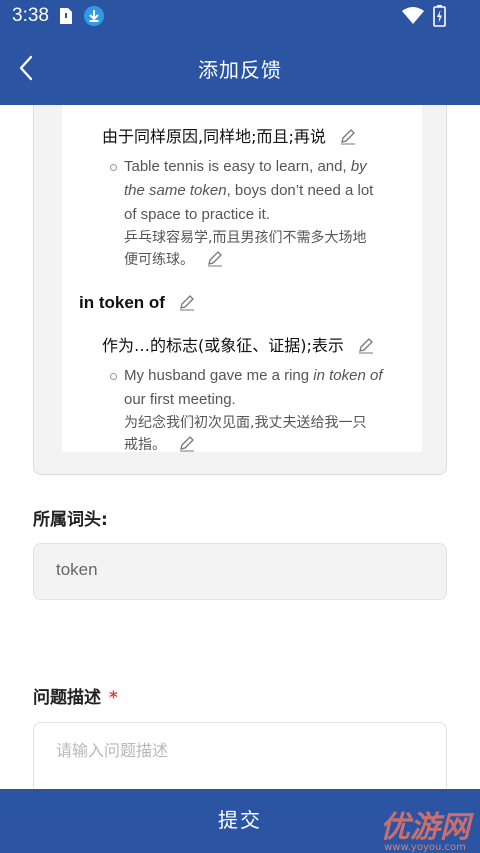 This screenshot has width=480, height=853. What do you see at coordinates (30, 15) in the screenshot?
I see `status-time: 3:38` at bounding box center [30, 15].